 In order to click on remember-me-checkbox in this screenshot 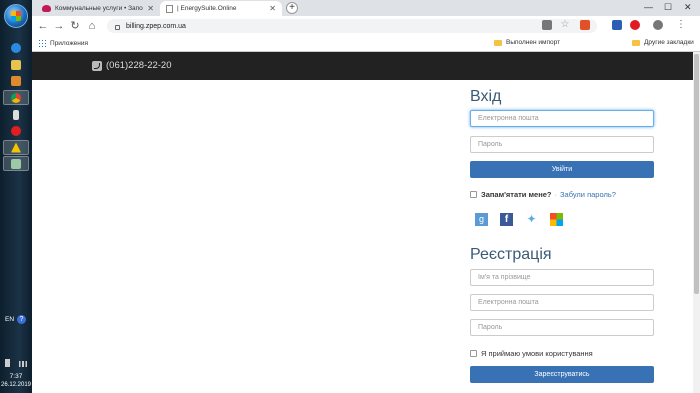, I will do `click(473, 194)`.